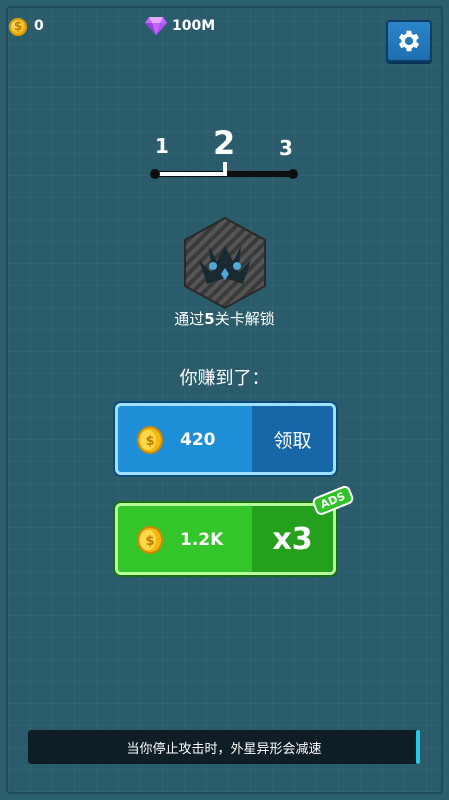 Image resolution: width=449 pixels, height=800 pixels. What do you see at coordinates (39, 26) in the screenshot?
I see `coin-count: 0` at bounding box center [39, 26].